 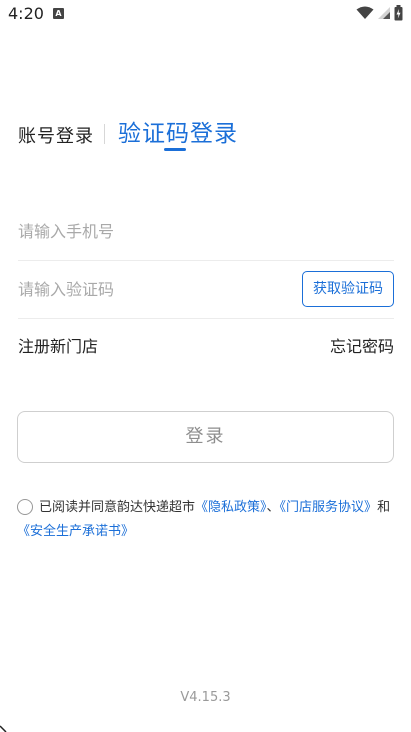 What do you see at coordinates (117, 507) in the screenshot?
I see `agreement-prefix: 已阅读并同意韵达快递超市` at bounding box center [117, 507].